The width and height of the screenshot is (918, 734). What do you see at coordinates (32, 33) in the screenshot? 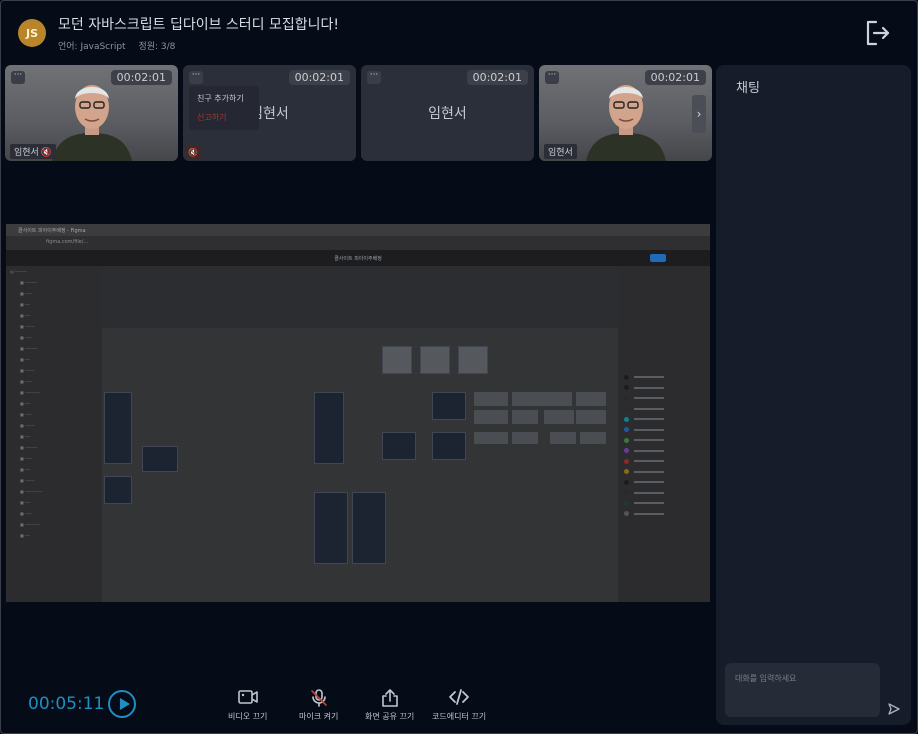
I see `javascript-logo: JS` at bounding box center [32, 33].